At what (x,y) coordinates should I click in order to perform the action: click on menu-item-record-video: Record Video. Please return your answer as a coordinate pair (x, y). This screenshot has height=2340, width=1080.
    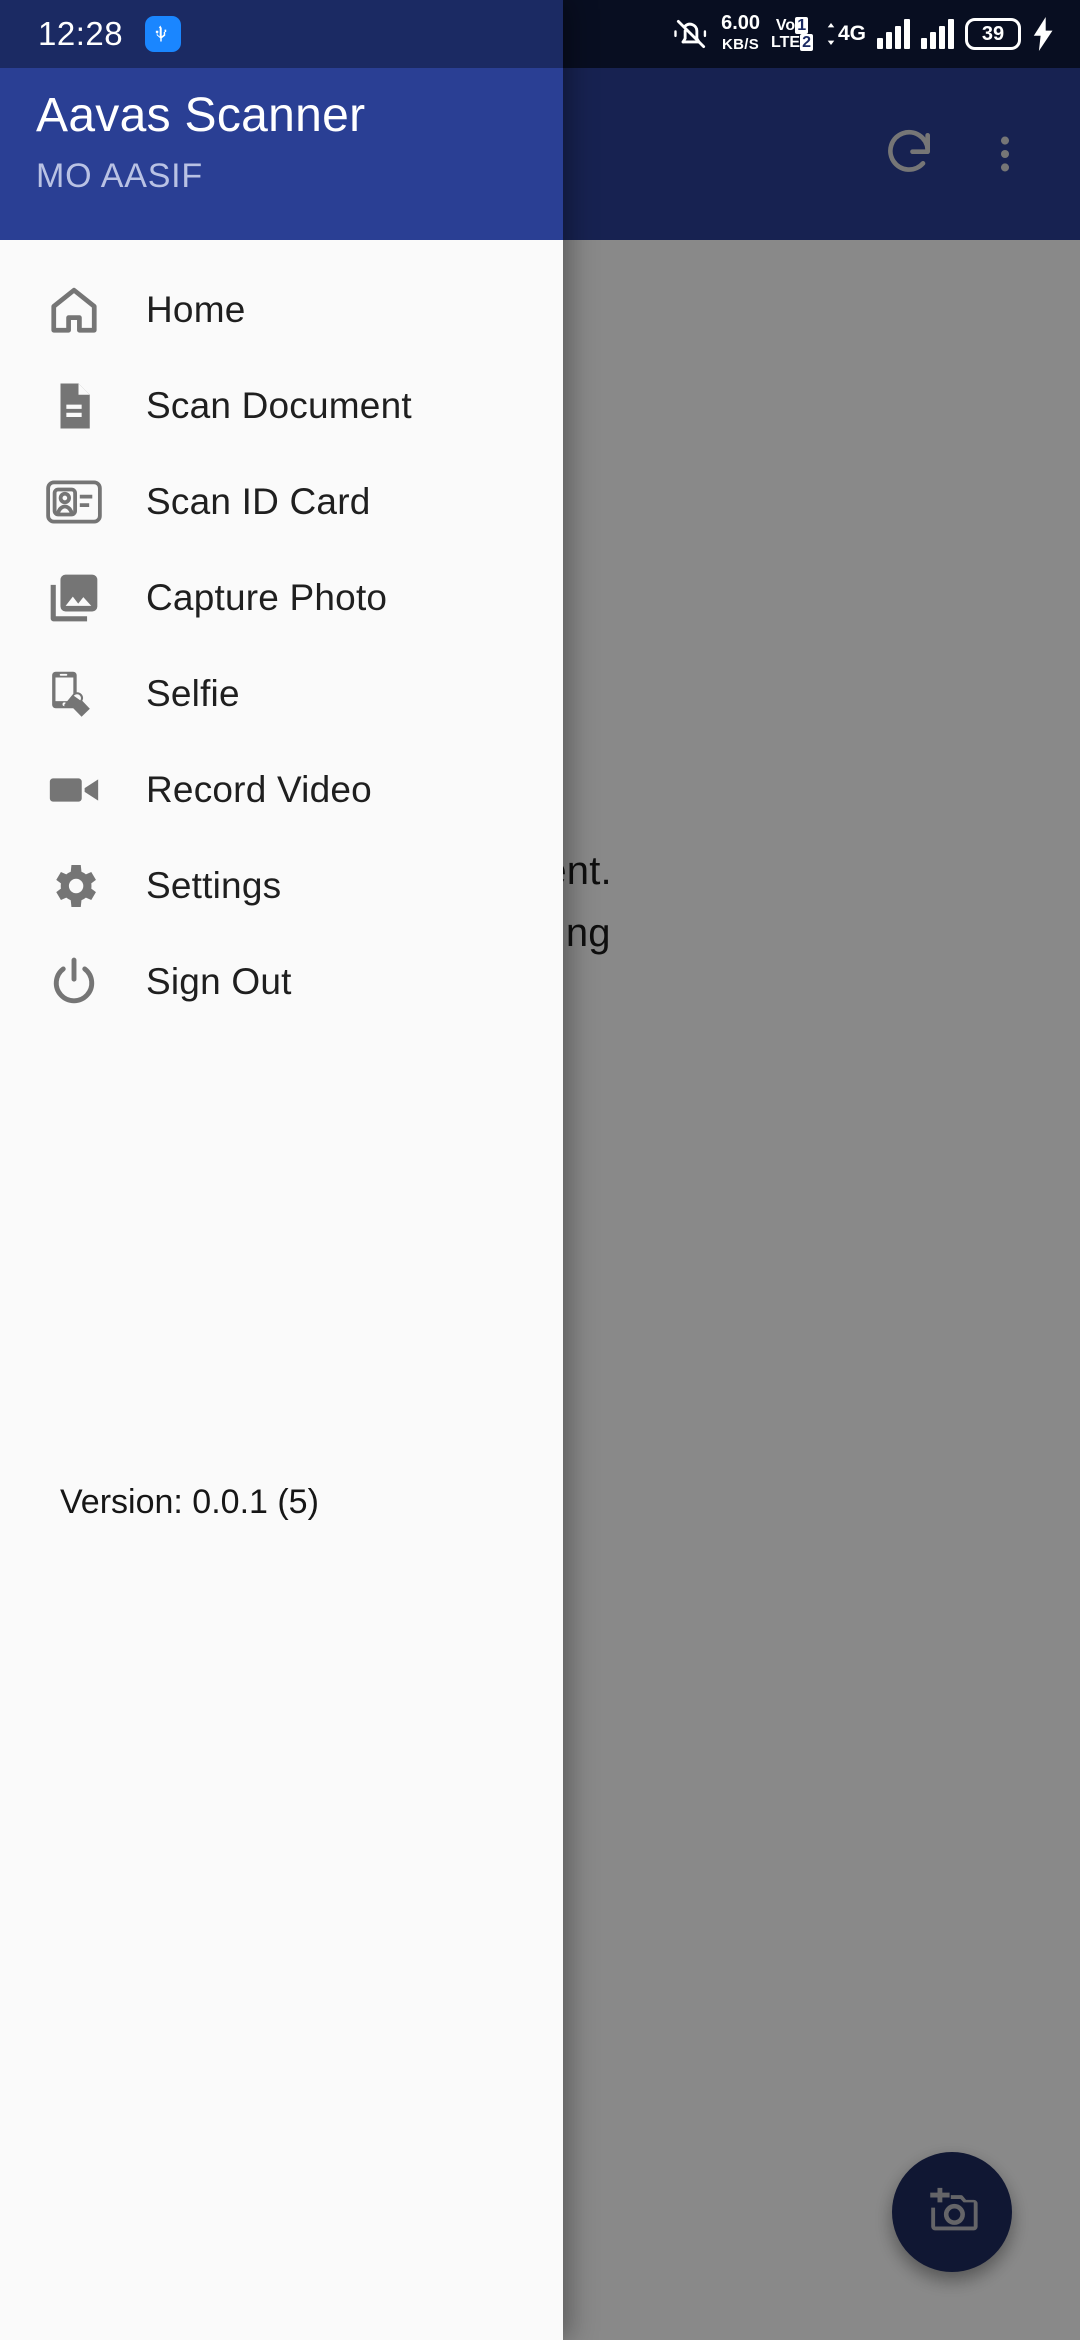
    Looking at the image, I should click on (281, 790).